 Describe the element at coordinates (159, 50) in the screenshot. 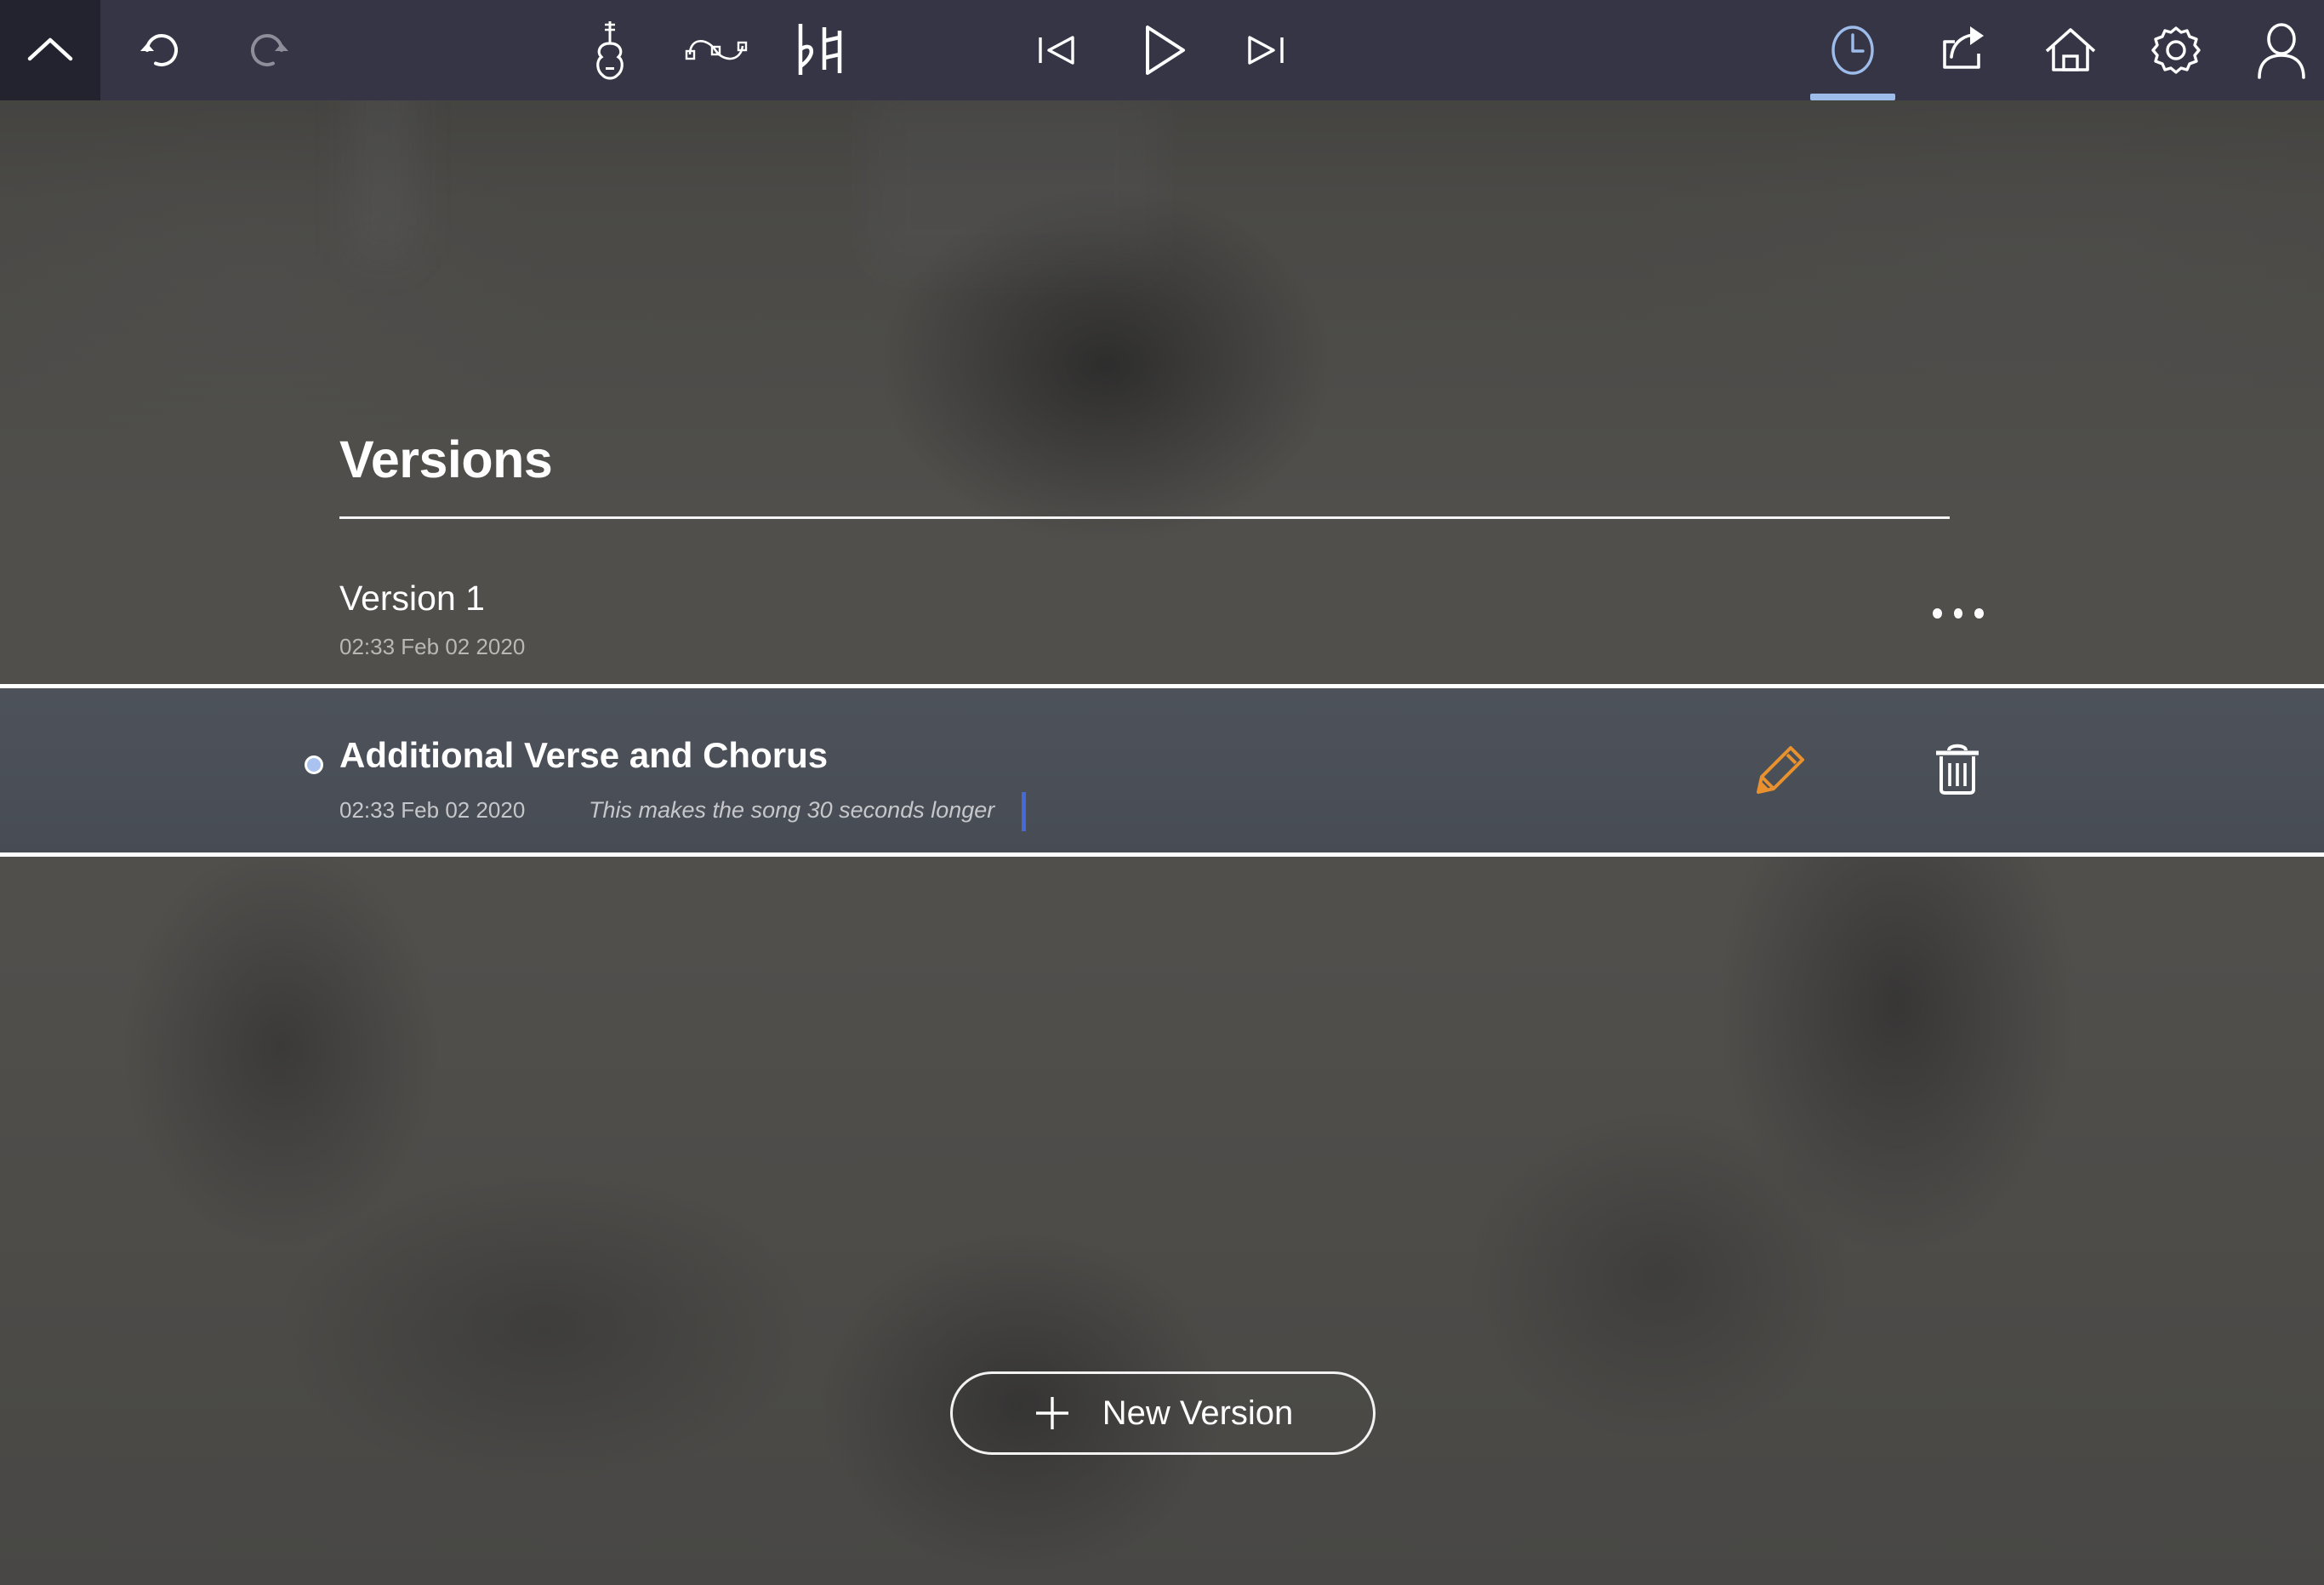

I see `undo-icon` at that location.